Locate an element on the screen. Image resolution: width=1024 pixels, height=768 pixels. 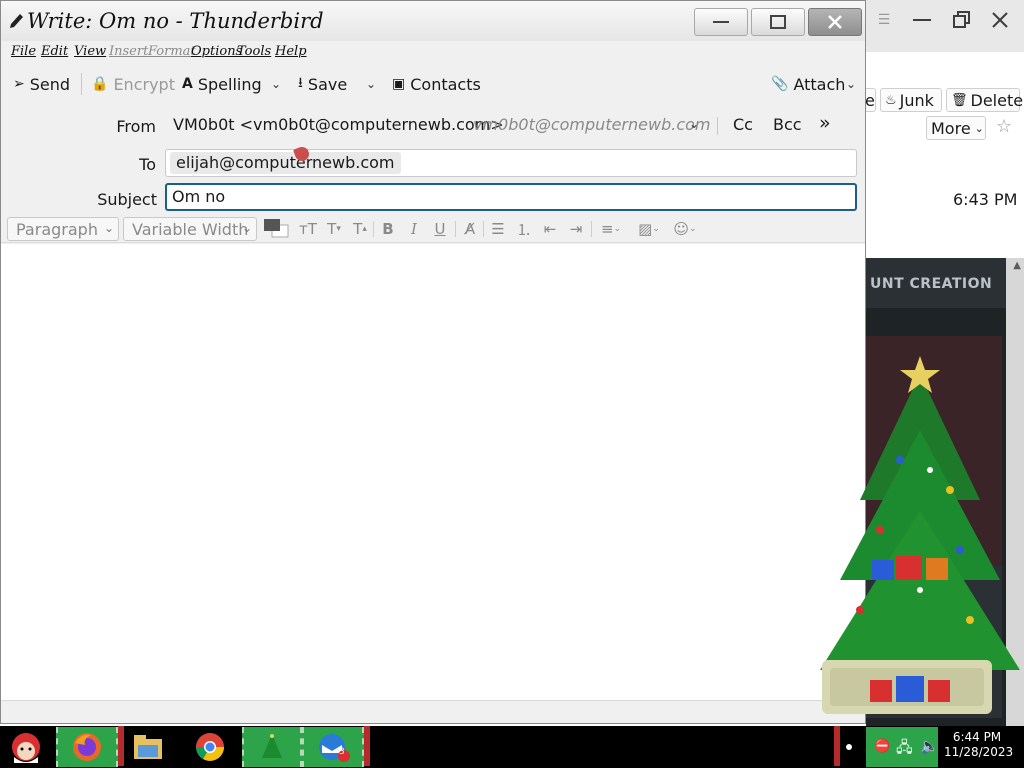
subject-input: Om no is located at coordinates (511, 197).